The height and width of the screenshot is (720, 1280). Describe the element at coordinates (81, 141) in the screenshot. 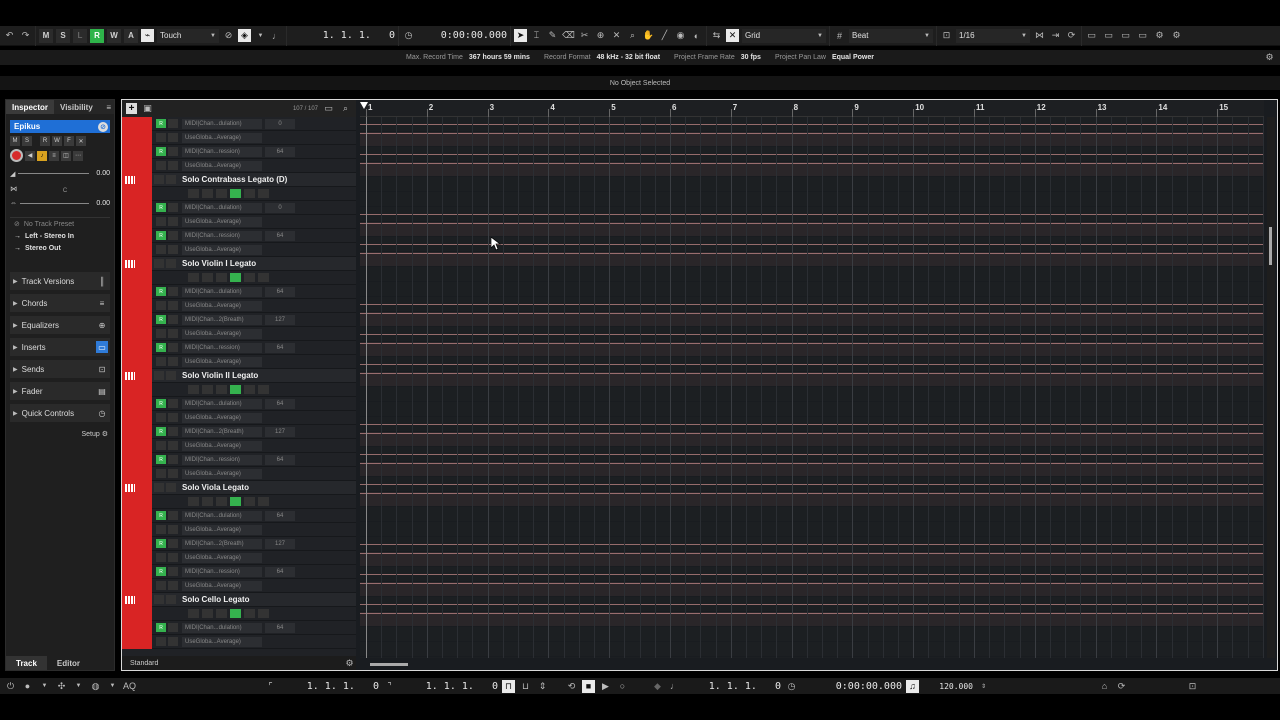

I see `close-icon: ✕` at that location.